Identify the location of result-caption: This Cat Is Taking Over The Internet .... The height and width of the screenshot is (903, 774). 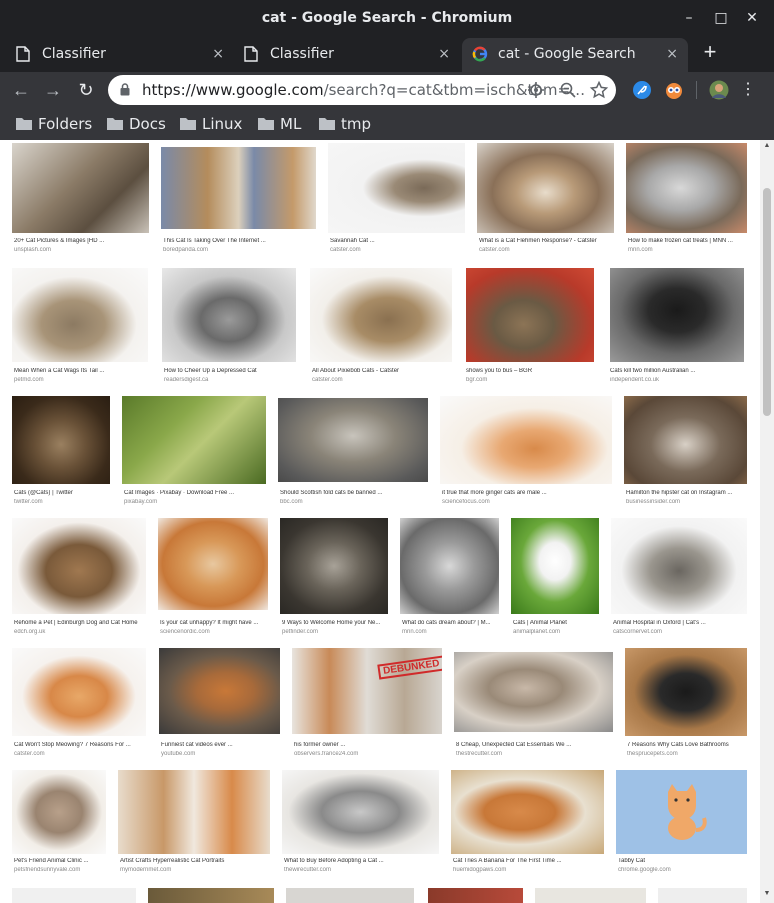
(239, 241).